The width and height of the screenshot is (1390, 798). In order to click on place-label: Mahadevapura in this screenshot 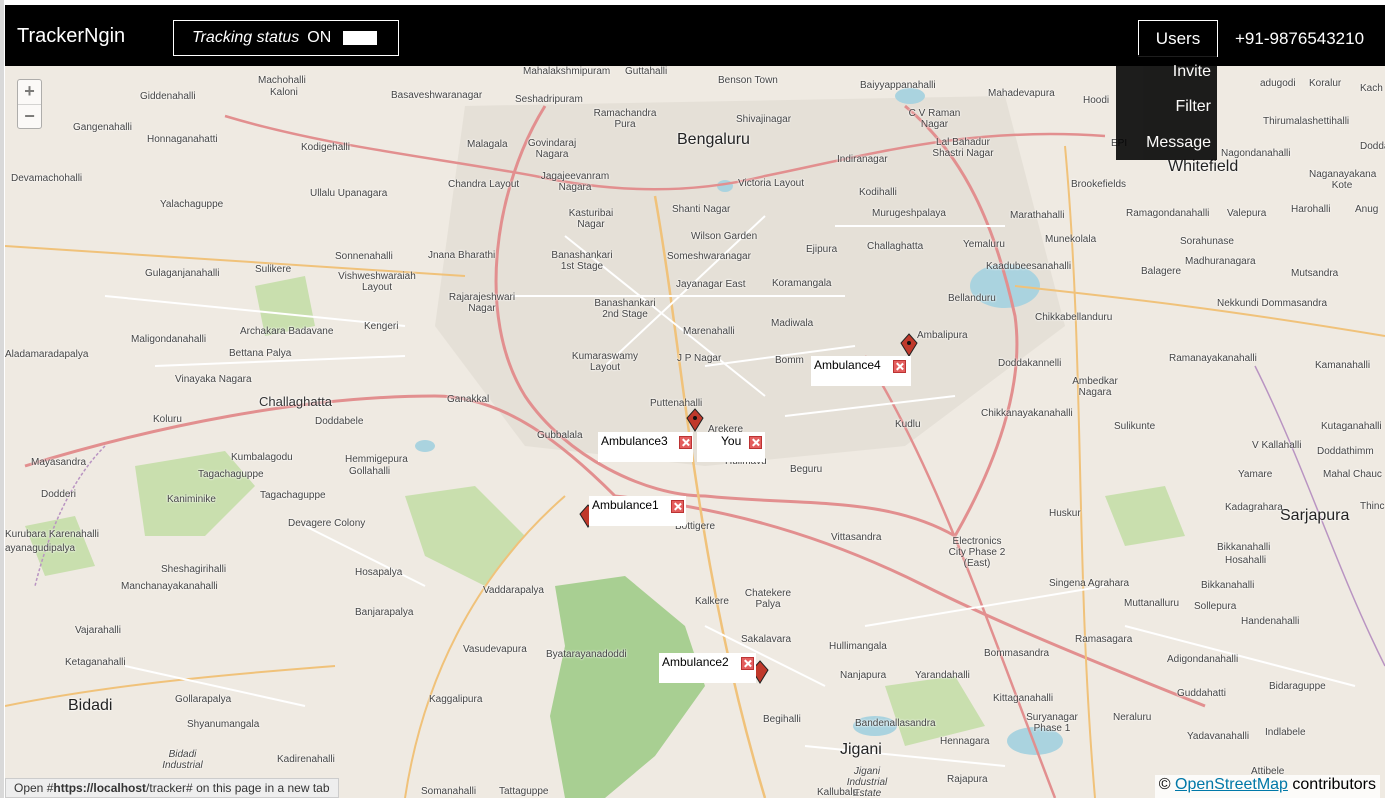, I will do `click(1021, 93)`.